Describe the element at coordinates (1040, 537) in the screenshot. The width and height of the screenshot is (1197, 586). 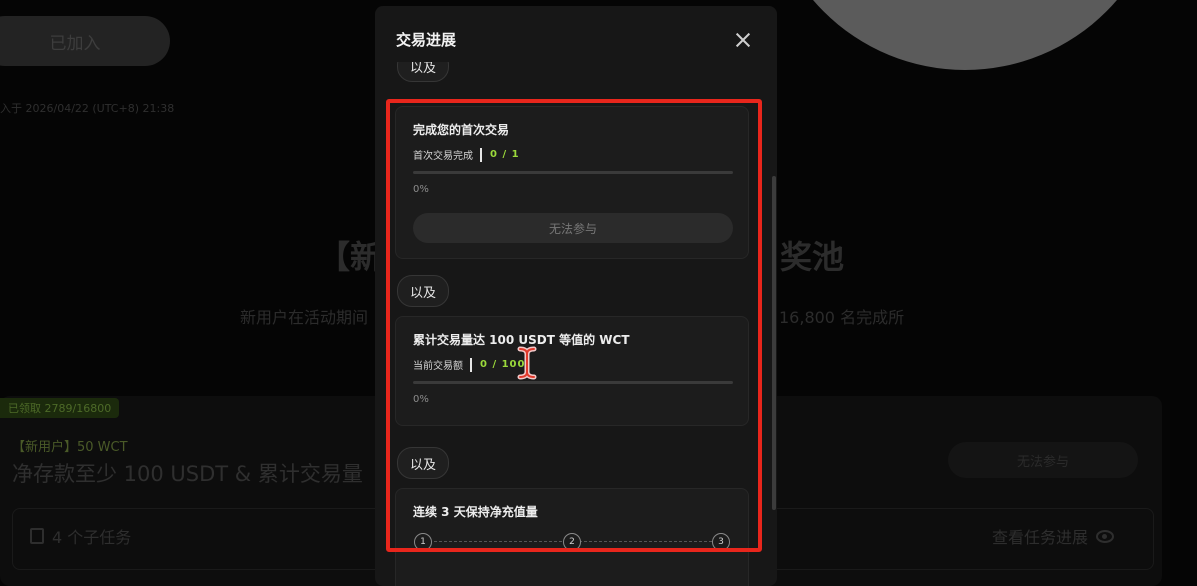
I see `view-progress-label: 查看任务进展` at that location.